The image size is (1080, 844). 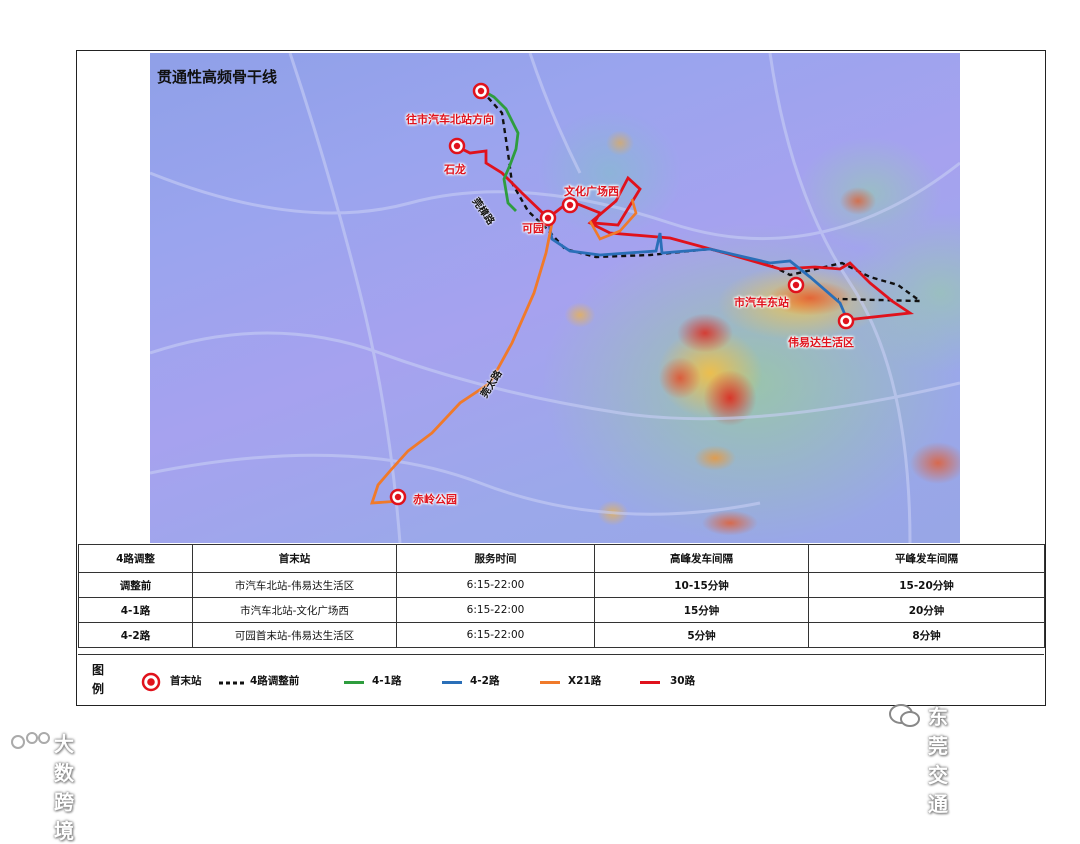 I want to click on table-cell: 5分钟, so click(x=701, y=635).